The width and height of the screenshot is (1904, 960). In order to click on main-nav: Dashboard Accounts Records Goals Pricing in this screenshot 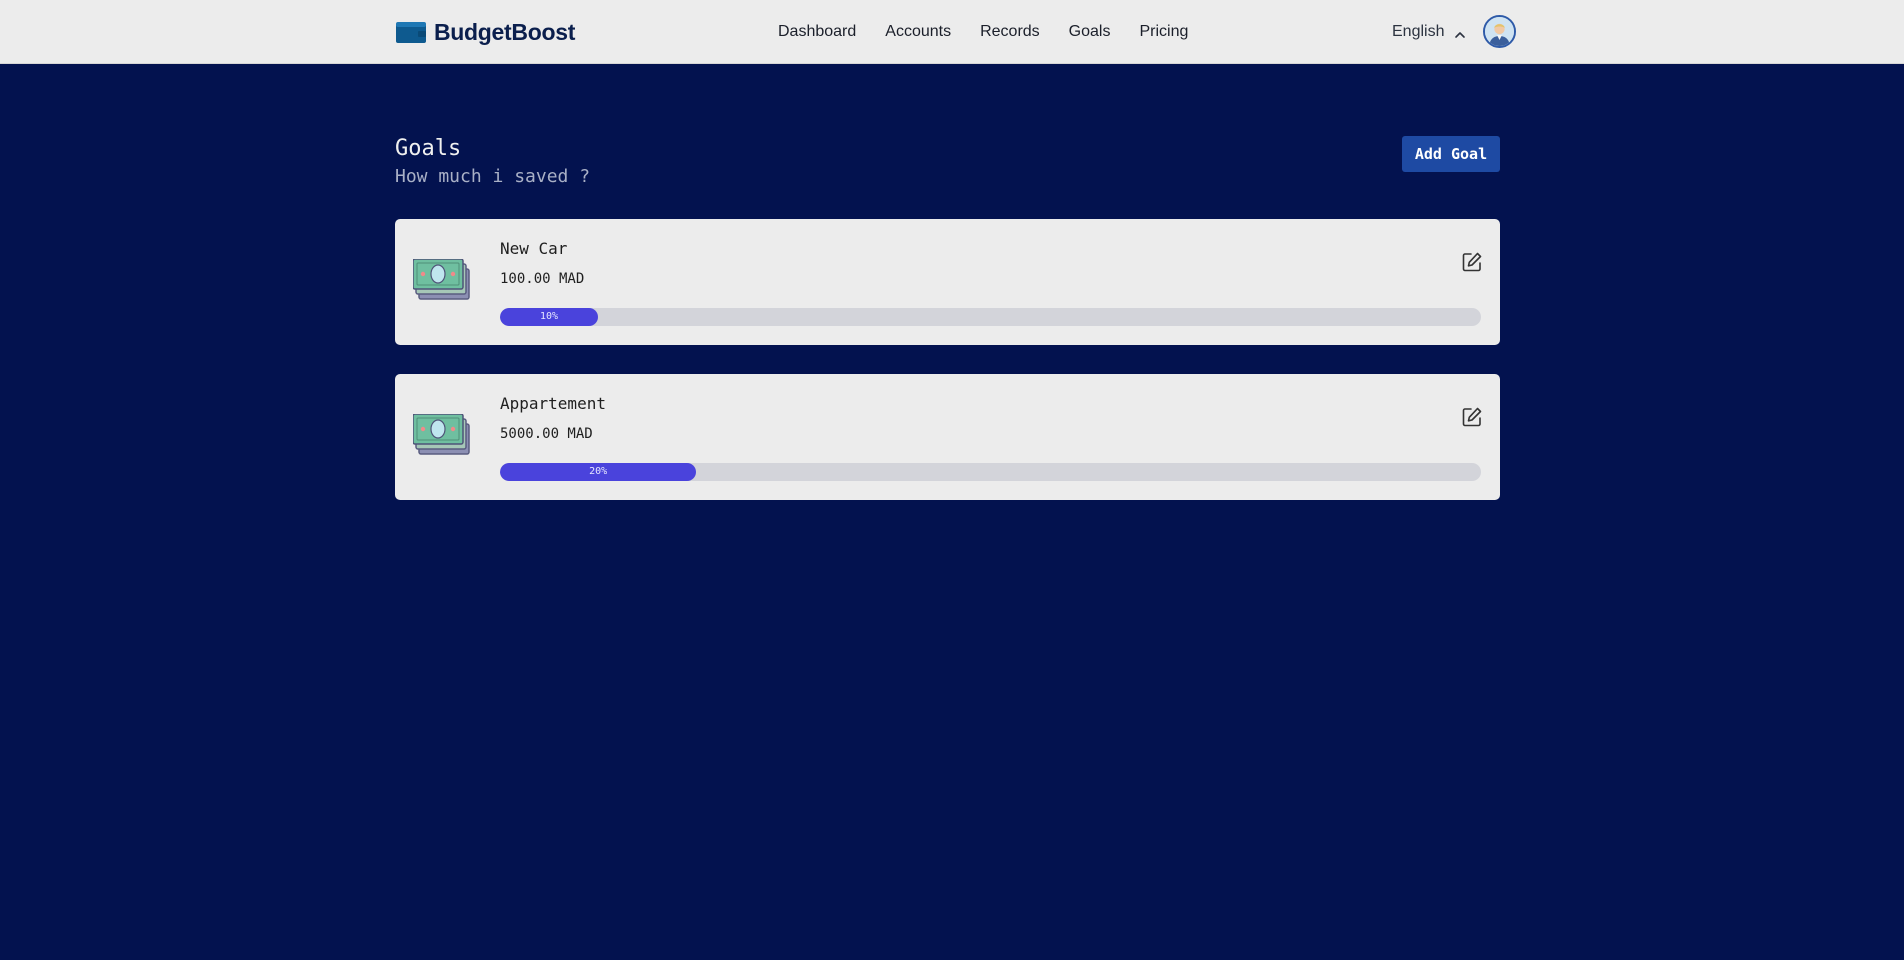, I will do `click(997, 32)`.